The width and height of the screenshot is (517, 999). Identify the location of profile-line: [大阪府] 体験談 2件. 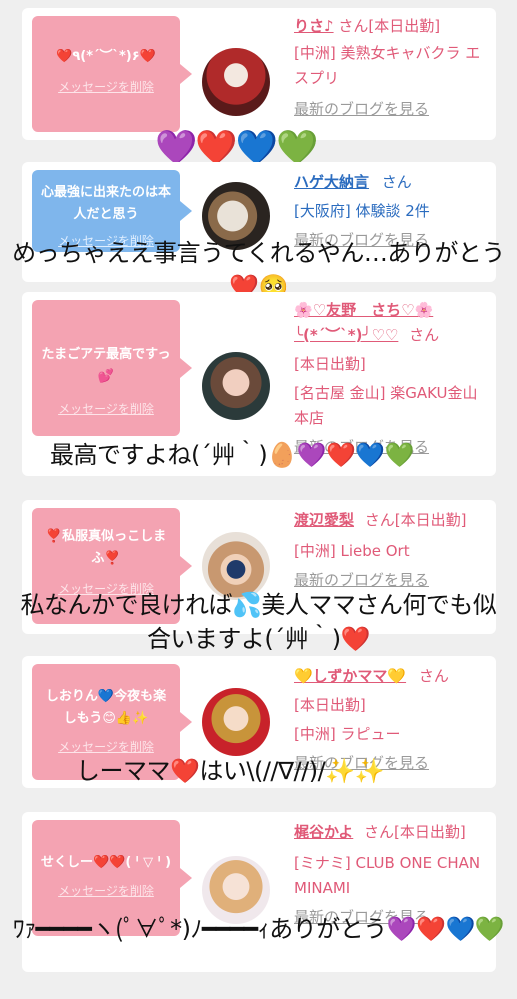
(362, 211).